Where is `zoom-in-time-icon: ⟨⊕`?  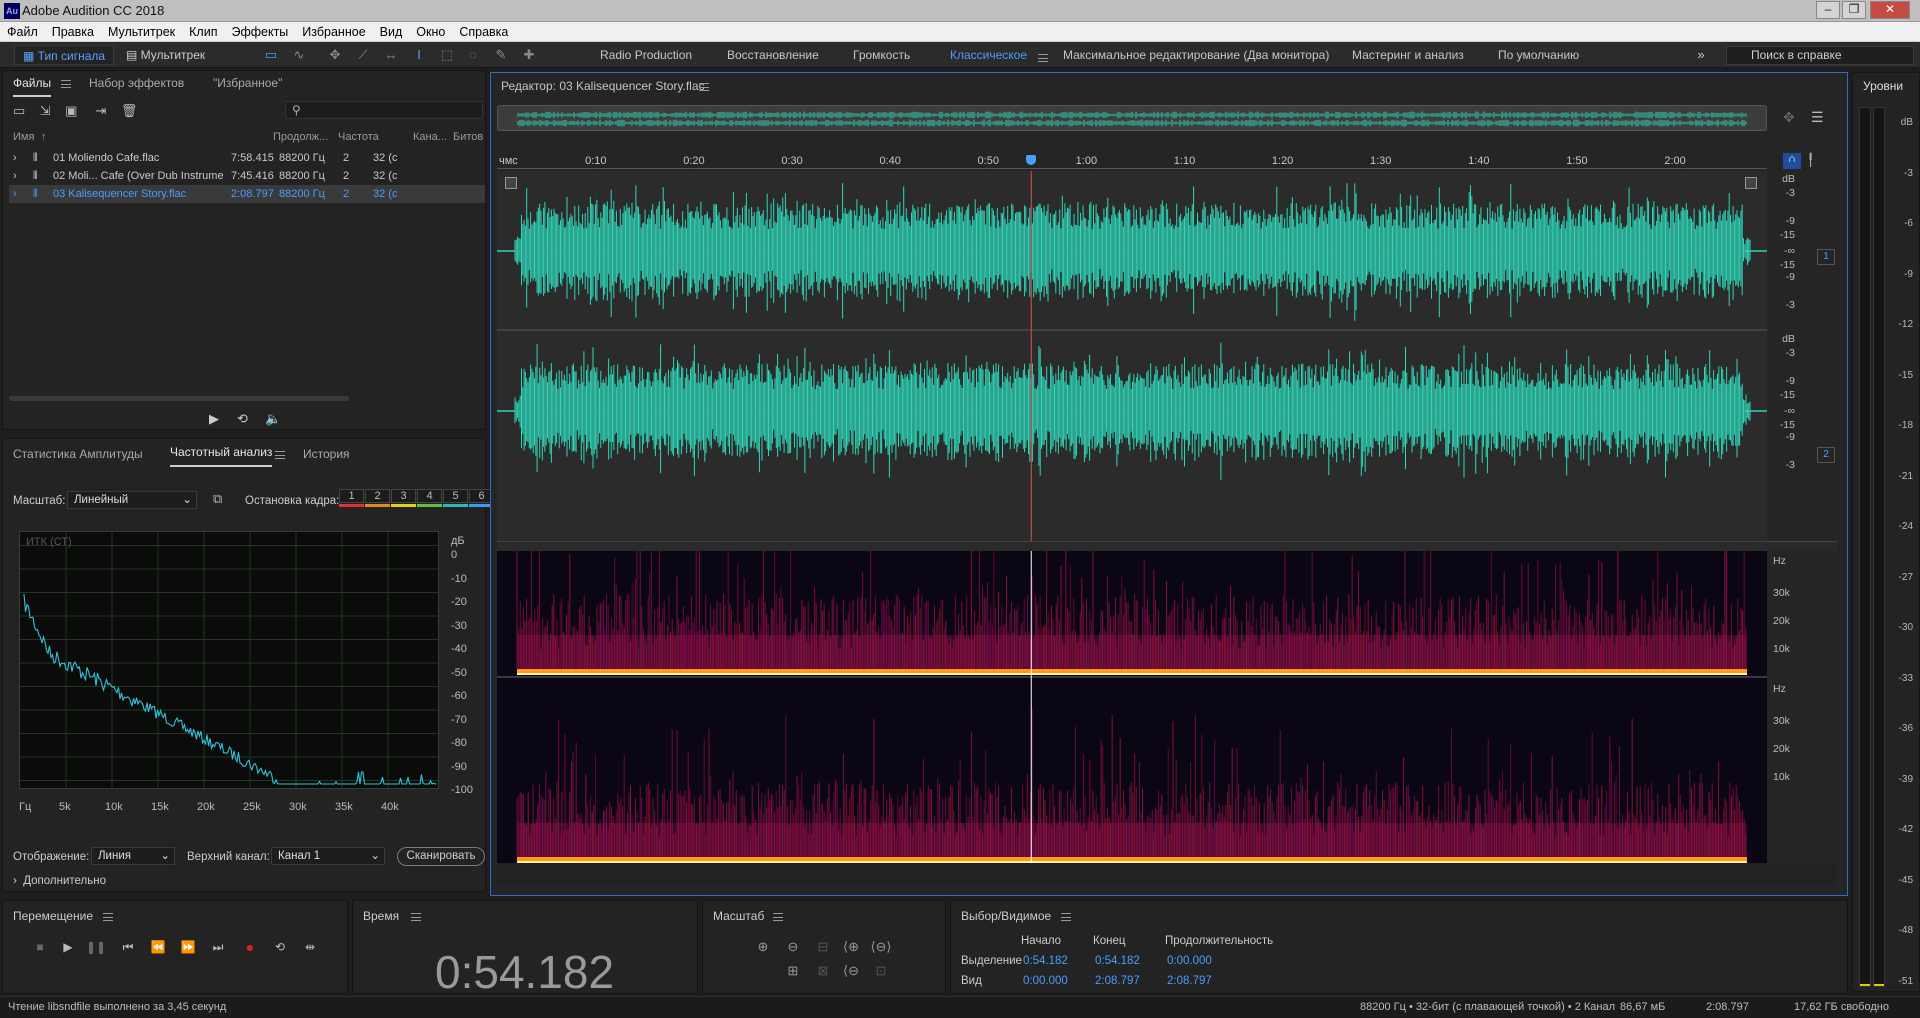 zoom-in-time-icon: ⟨⊕ is located at coordinates (851, 947).